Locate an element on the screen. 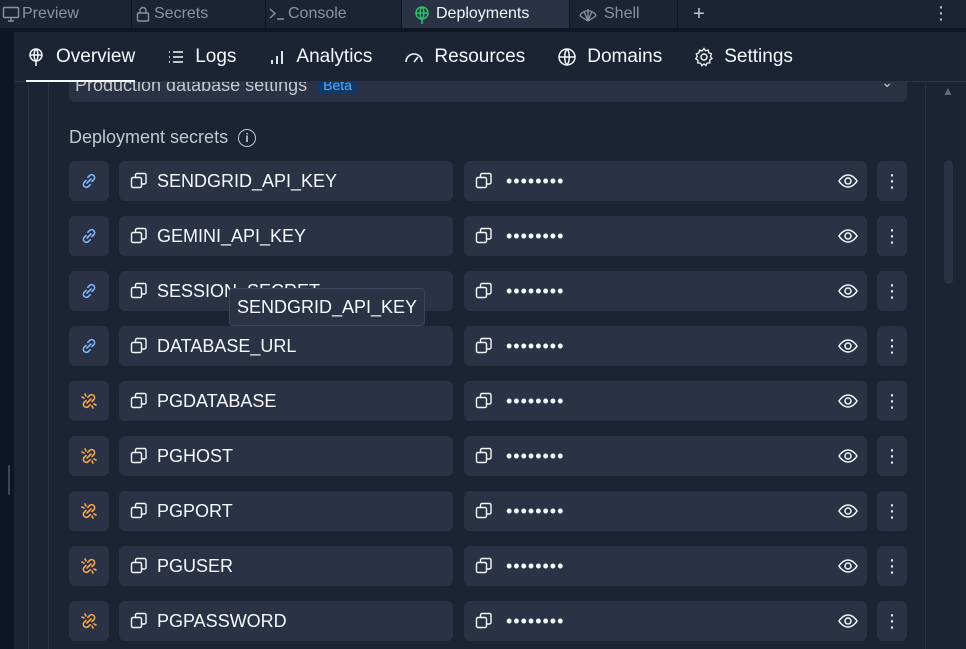 This screenshot has width=966, height=649. accordion-label: Production database settings is located at coordinates (191, 88).